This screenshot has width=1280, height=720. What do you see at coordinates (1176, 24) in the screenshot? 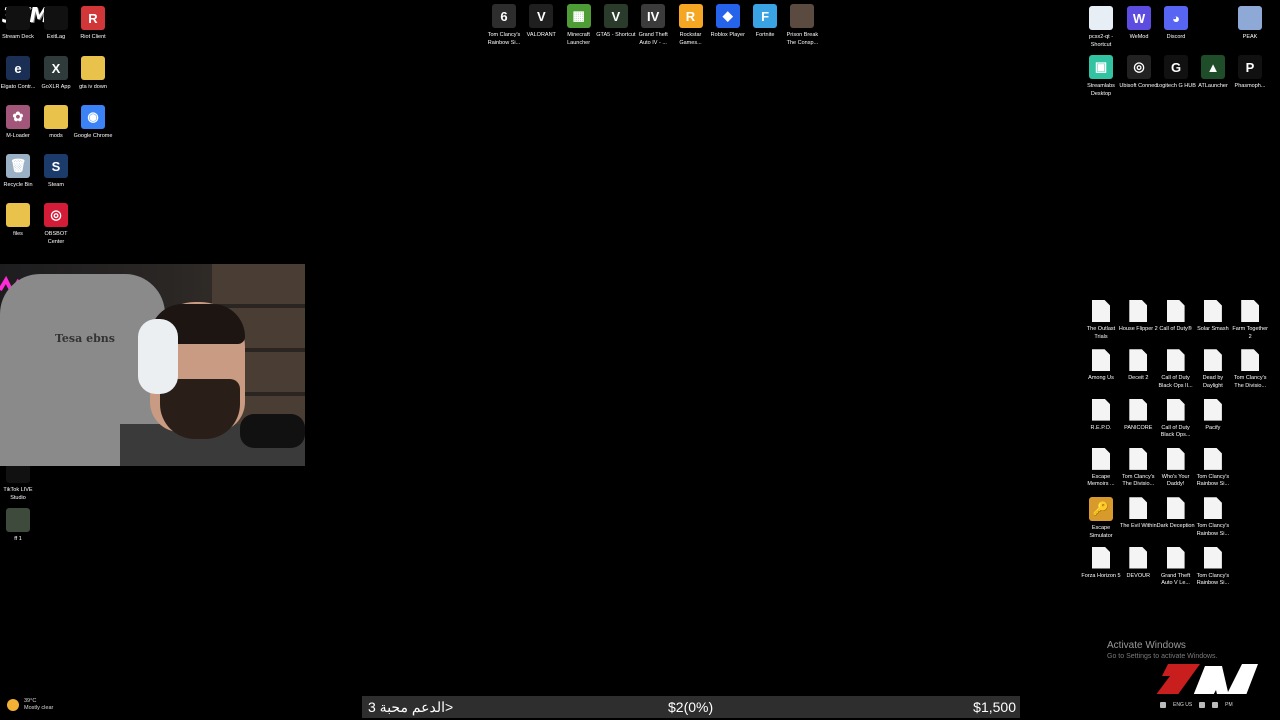
I see `desktop-icon-discord: ◕ Discord` at bounding box center [1176, 24].